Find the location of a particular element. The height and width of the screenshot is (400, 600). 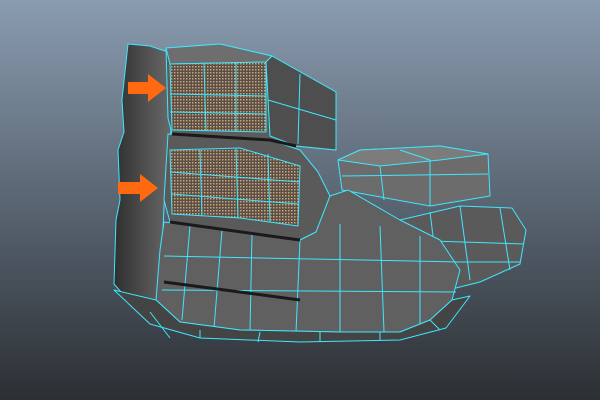

selected-faces-middle is located at coordinates (235, 187).